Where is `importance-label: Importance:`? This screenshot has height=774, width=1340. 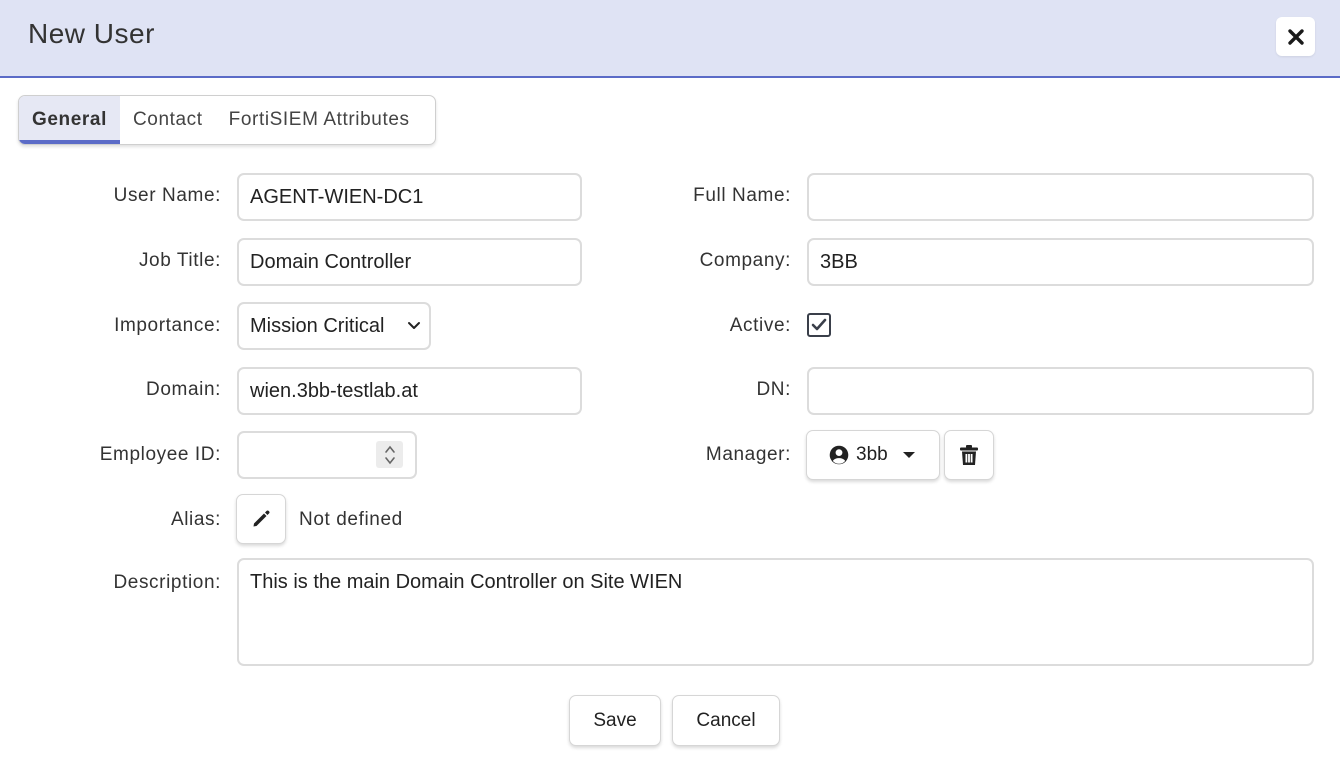 importance-label: Importance: is located at coordinates (167, 325).